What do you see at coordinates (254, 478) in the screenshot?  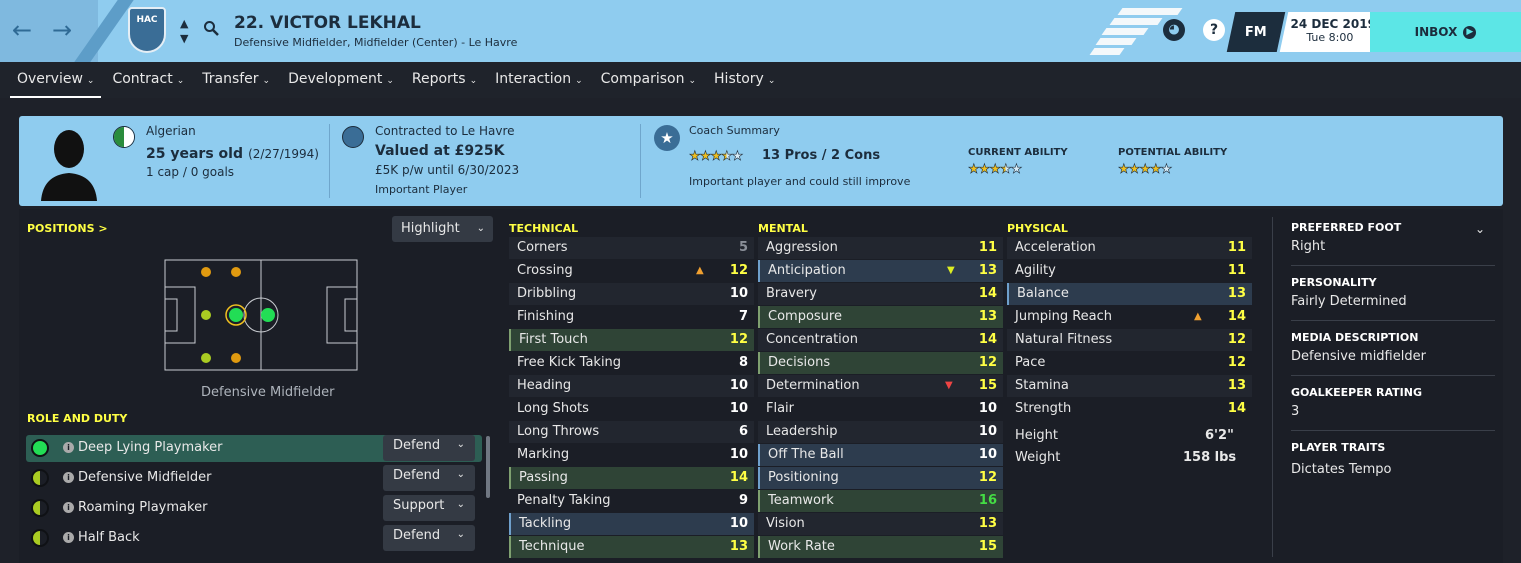 I see `role-row: i Defensive Midfielder Defend ⌄` at bounding box center [254, 478].